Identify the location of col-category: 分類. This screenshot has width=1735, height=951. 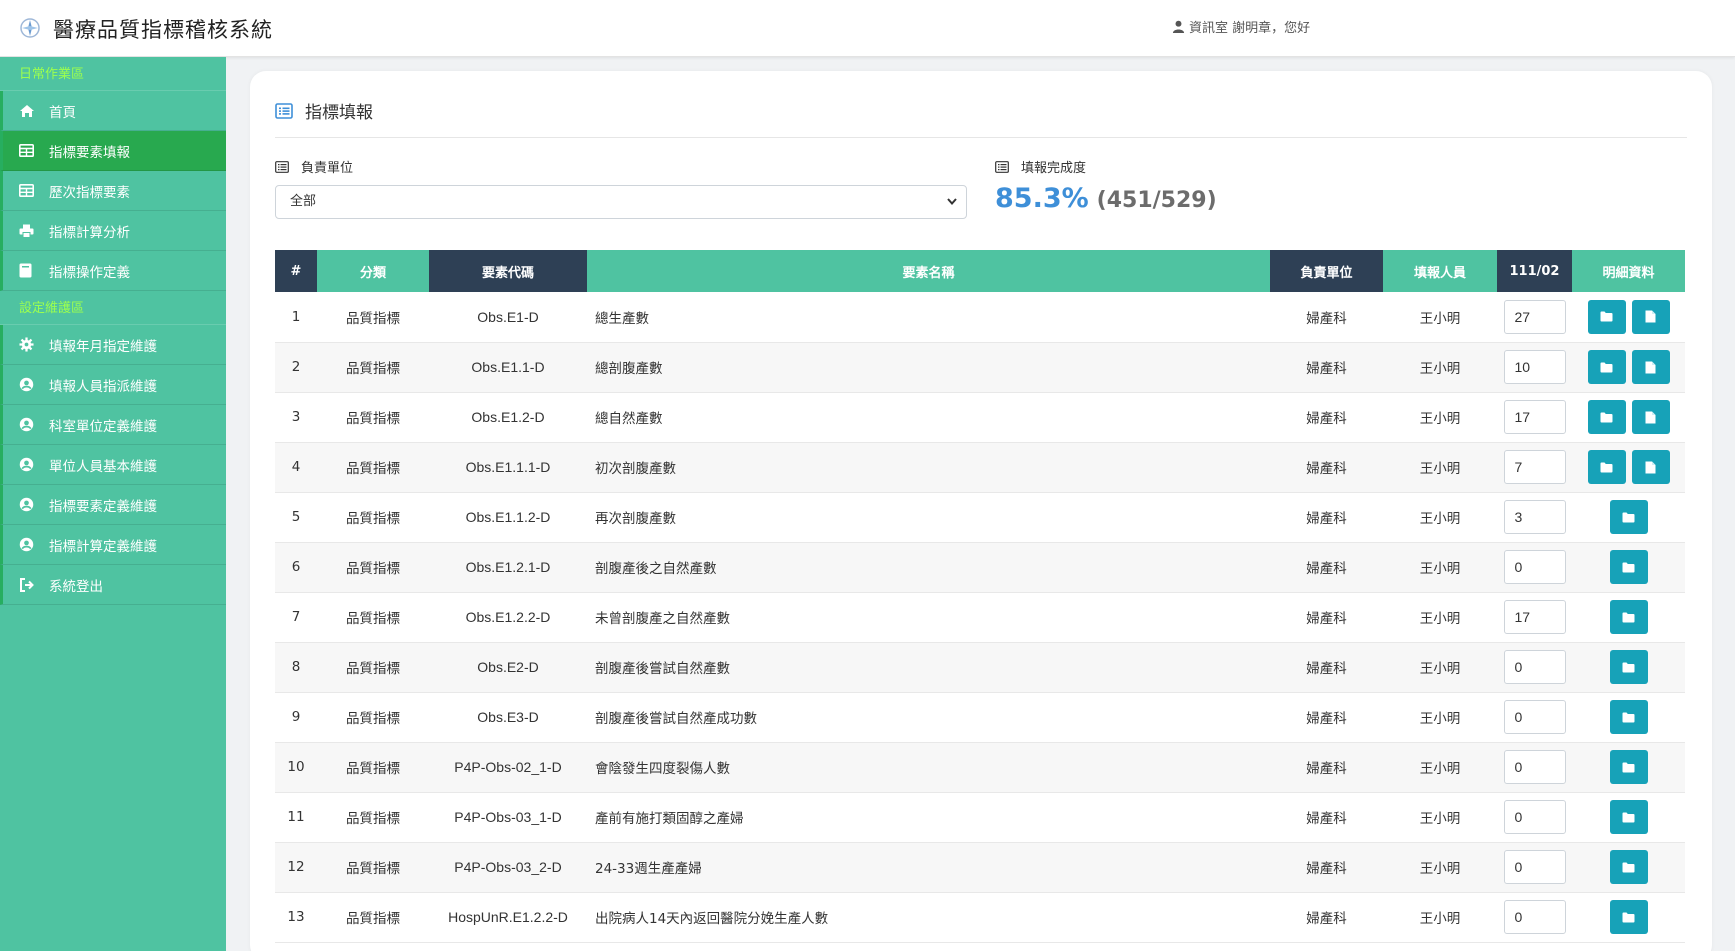
(373, 271).